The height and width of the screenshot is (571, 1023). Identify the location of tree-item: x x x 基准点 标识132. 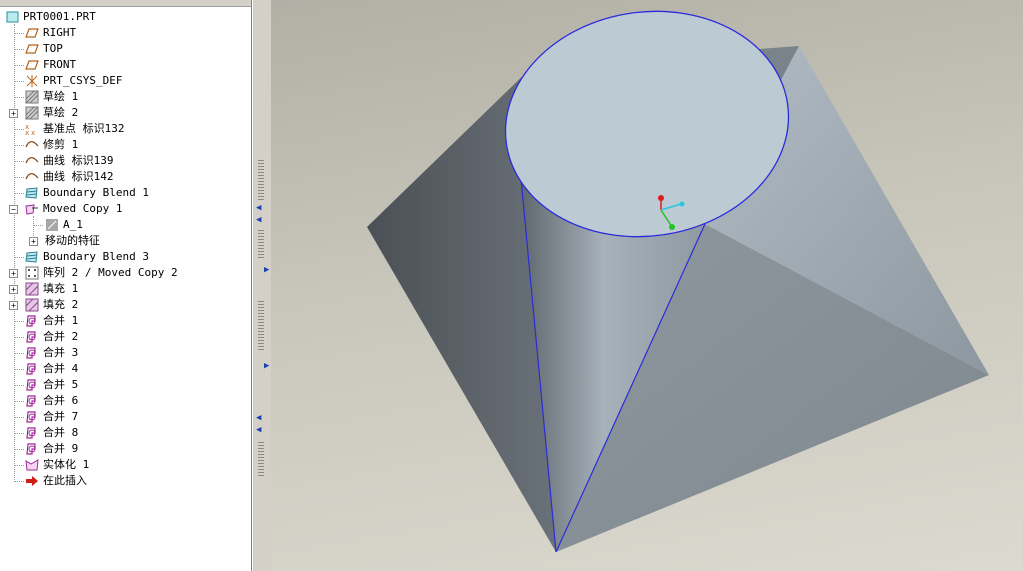
(125, 129).